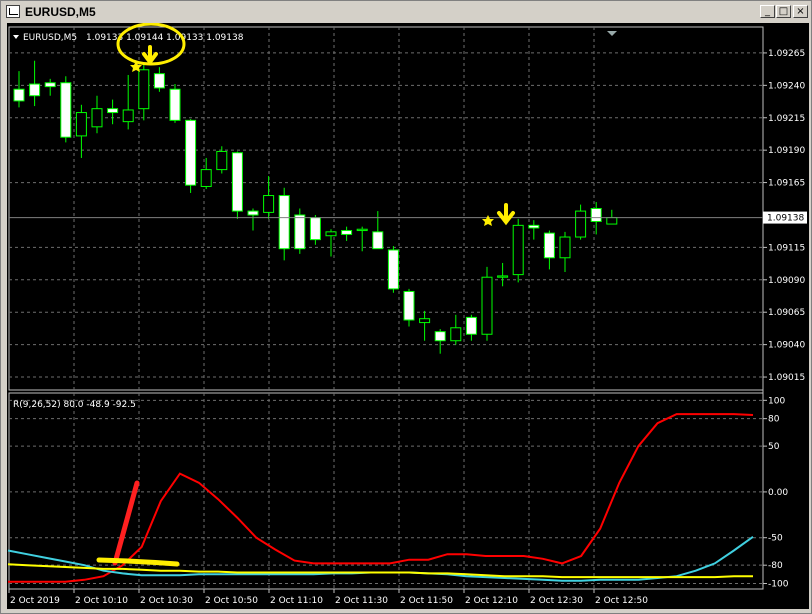 The width and height of the screenshot is (812, 614). What do you see at coordinates (786, 313) in the screenshot?
I see `price-tick-label: 1.09065` at bounding box center [786, 313].